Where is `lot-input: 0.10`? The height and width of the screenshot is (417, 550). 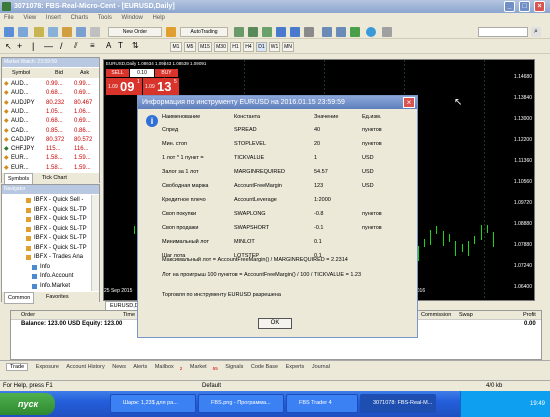 lot-input: 0.10 is located at coordinates (142, 73).